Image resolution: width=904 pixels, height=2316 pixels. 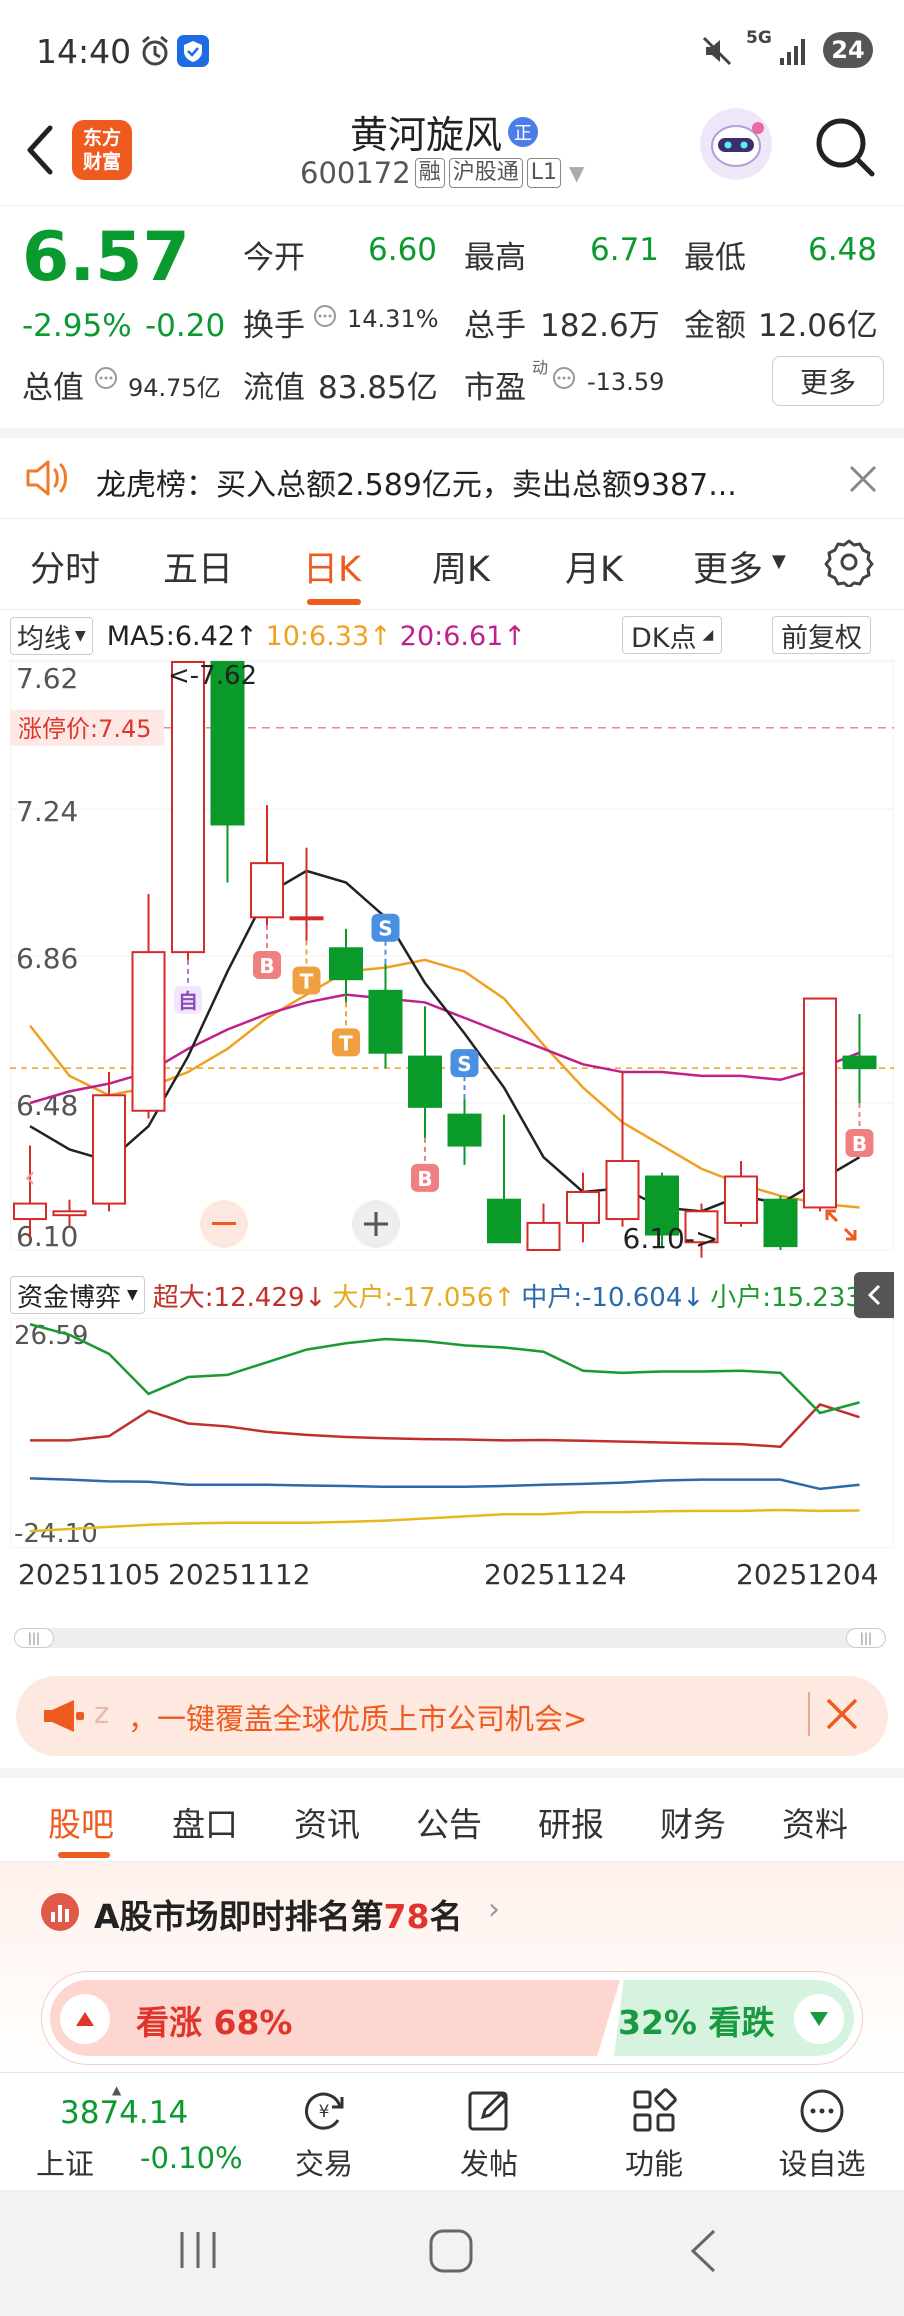 What do you see at coordinates (822, 2135) in the screenshot?
I see `nav-add-watchlist: 设自选` at bounding box center [822, 2135].